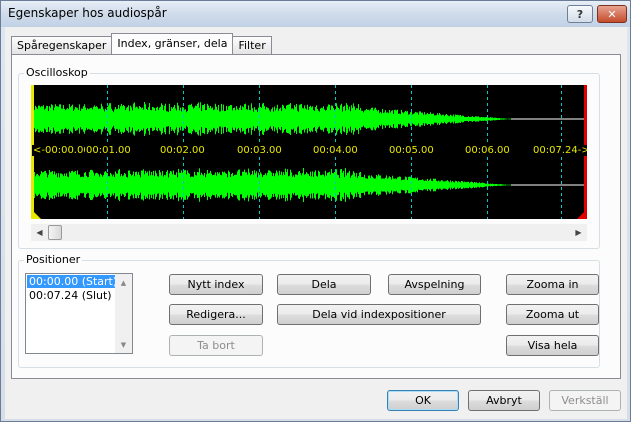 This screenshot has width=631, height=422. I want to click on time-label: 00:03.00, so click(259, 150).